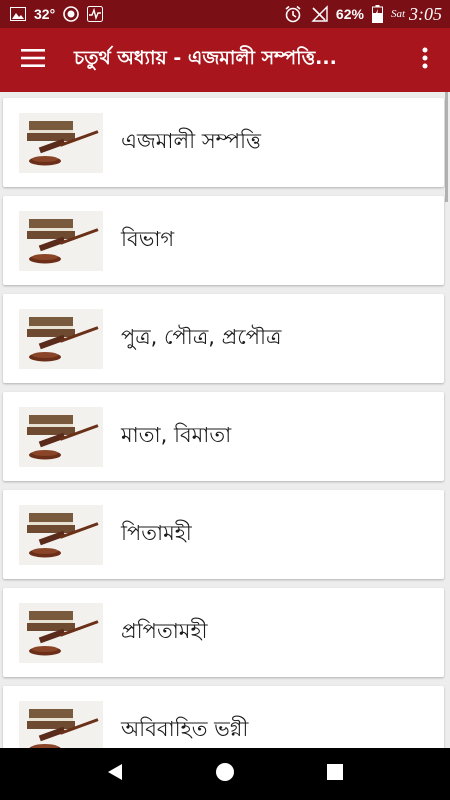  Describe the element at coordinates (425, 13) in the screenshot. I see `status-time: 3:05` at that location.